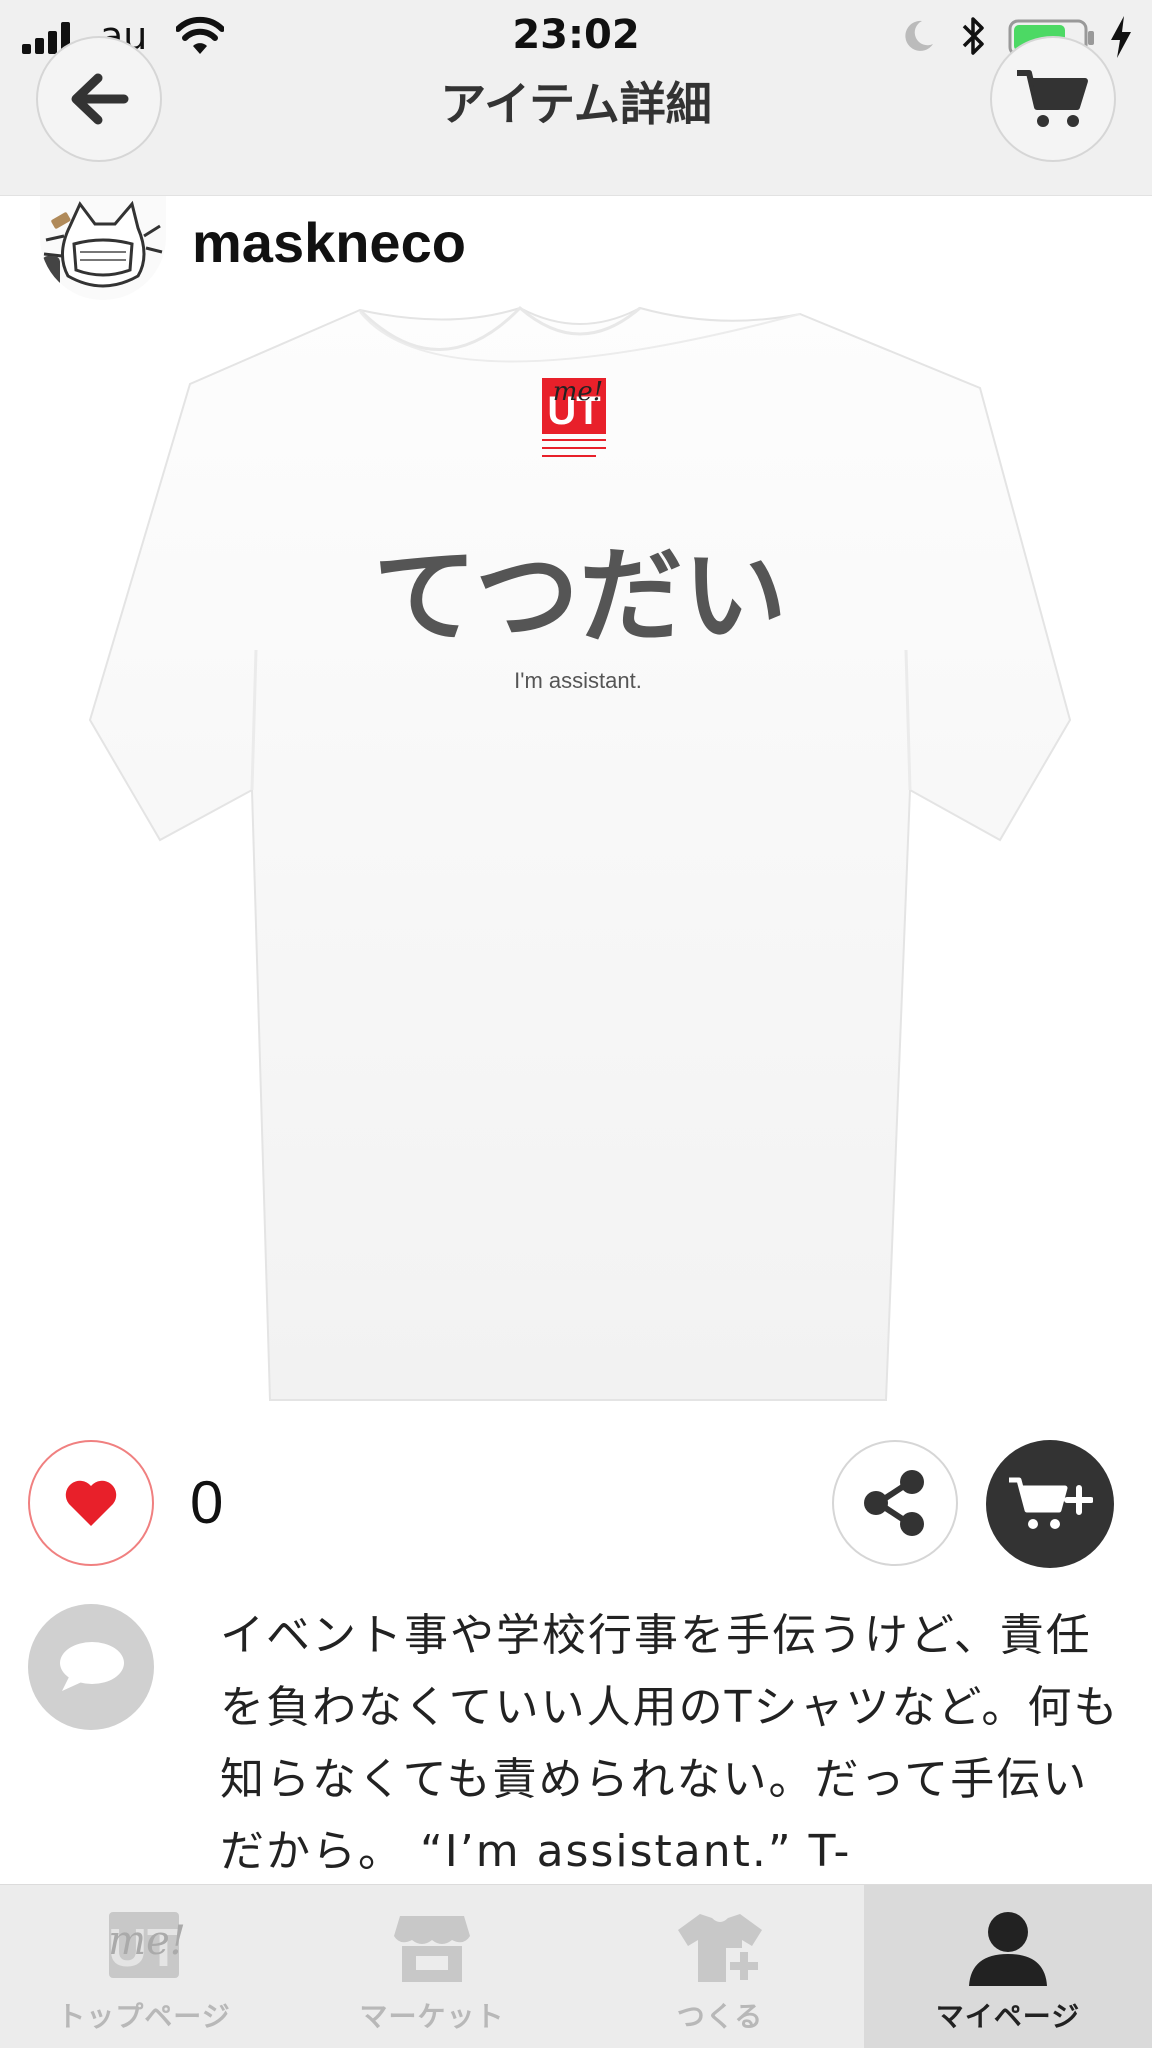 This screenshot has width=1152, height=2048. I want to click on share-icon, so click(894, 1503).